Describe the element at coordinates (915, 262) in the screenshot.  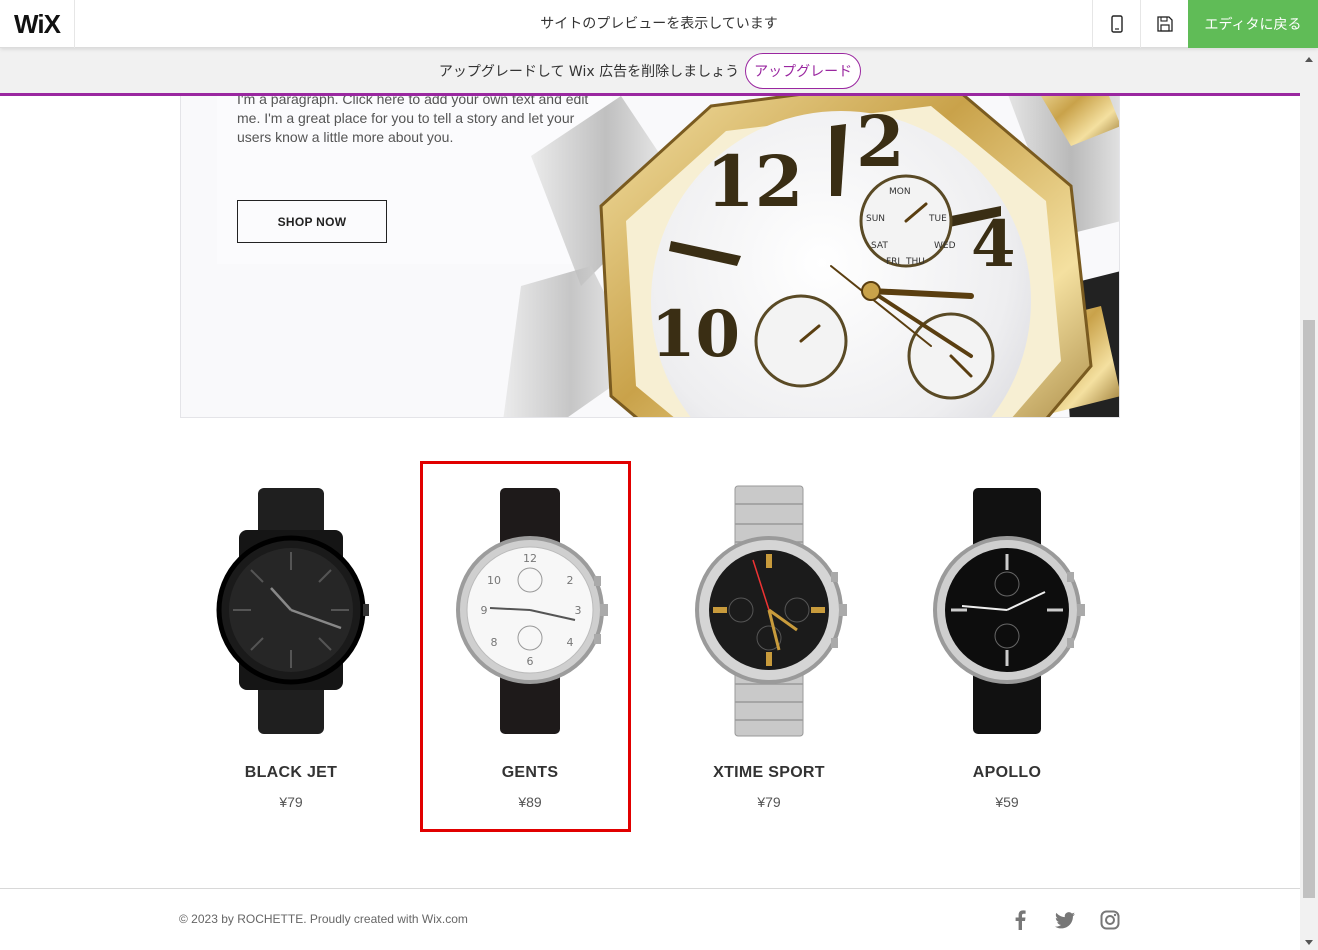
I see `svg-text: THU` at that location.